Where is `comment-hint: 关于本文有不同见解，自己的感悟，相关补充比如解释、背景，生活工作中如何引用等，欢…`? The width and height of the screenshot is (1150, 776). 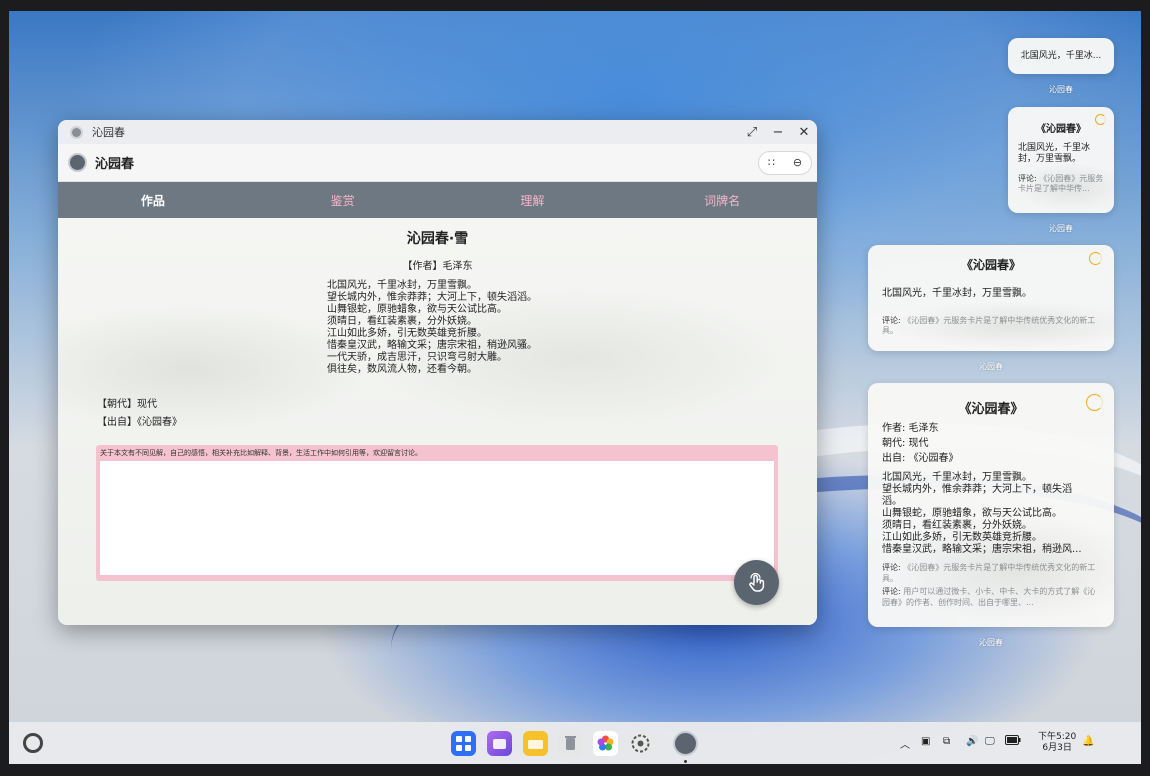 comment-hint: 关于本文有不同见解，自己的感悟，相关补充比如解释、背景，生活工作中如何引用等，欢… is located at coordinates (261, 453).